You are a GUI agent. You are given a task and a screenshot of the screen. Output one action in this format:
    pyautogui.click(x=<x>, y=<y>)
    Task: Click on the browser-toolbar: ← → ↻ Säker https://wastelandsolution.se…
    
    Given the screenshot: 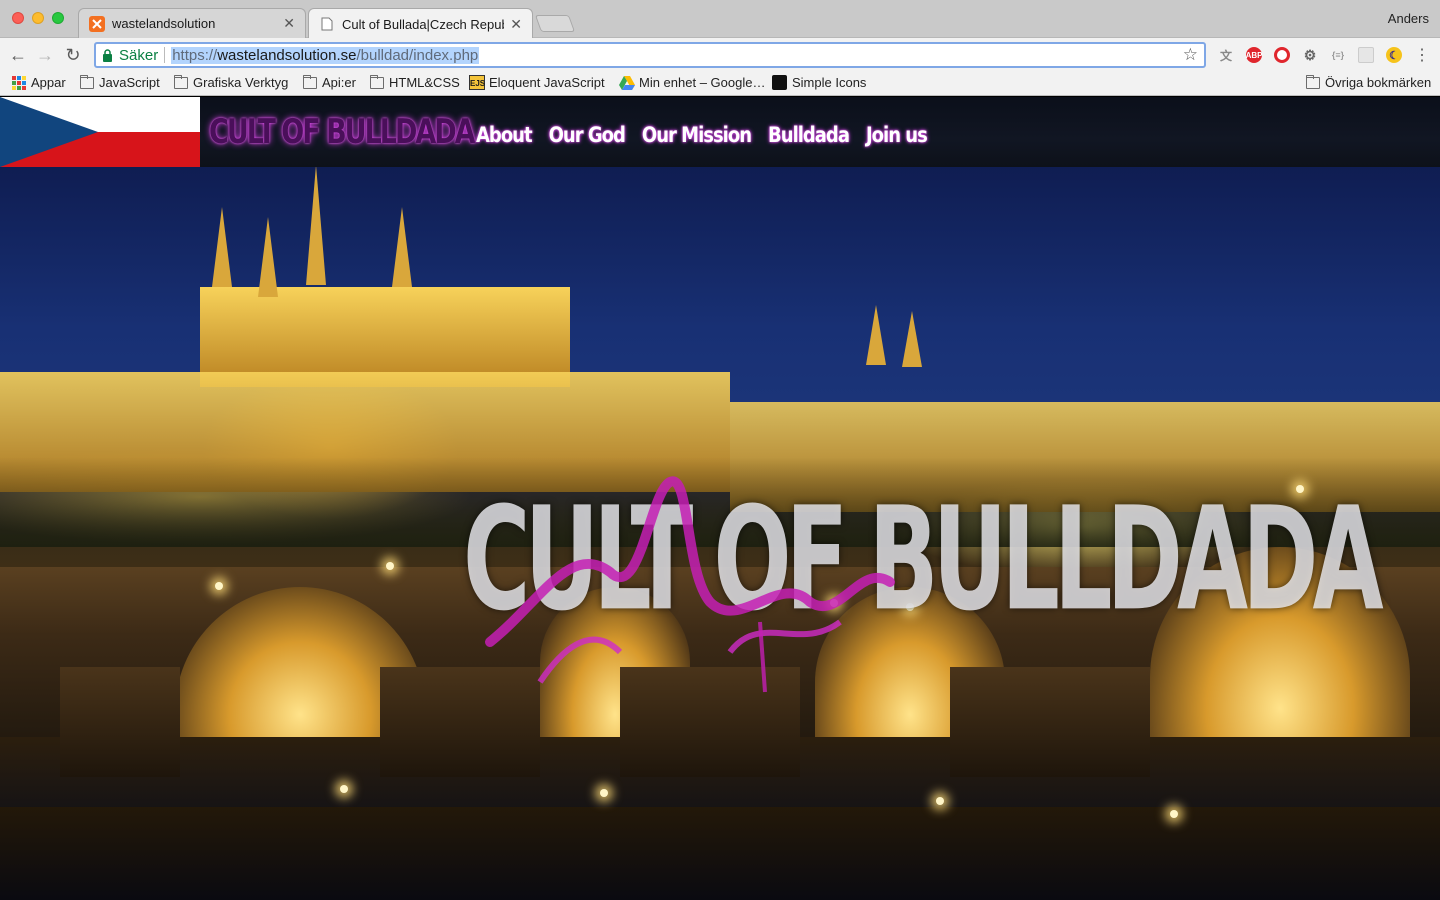 What is the action you would take?
    pyautogui.click(x=720, y=55)
    